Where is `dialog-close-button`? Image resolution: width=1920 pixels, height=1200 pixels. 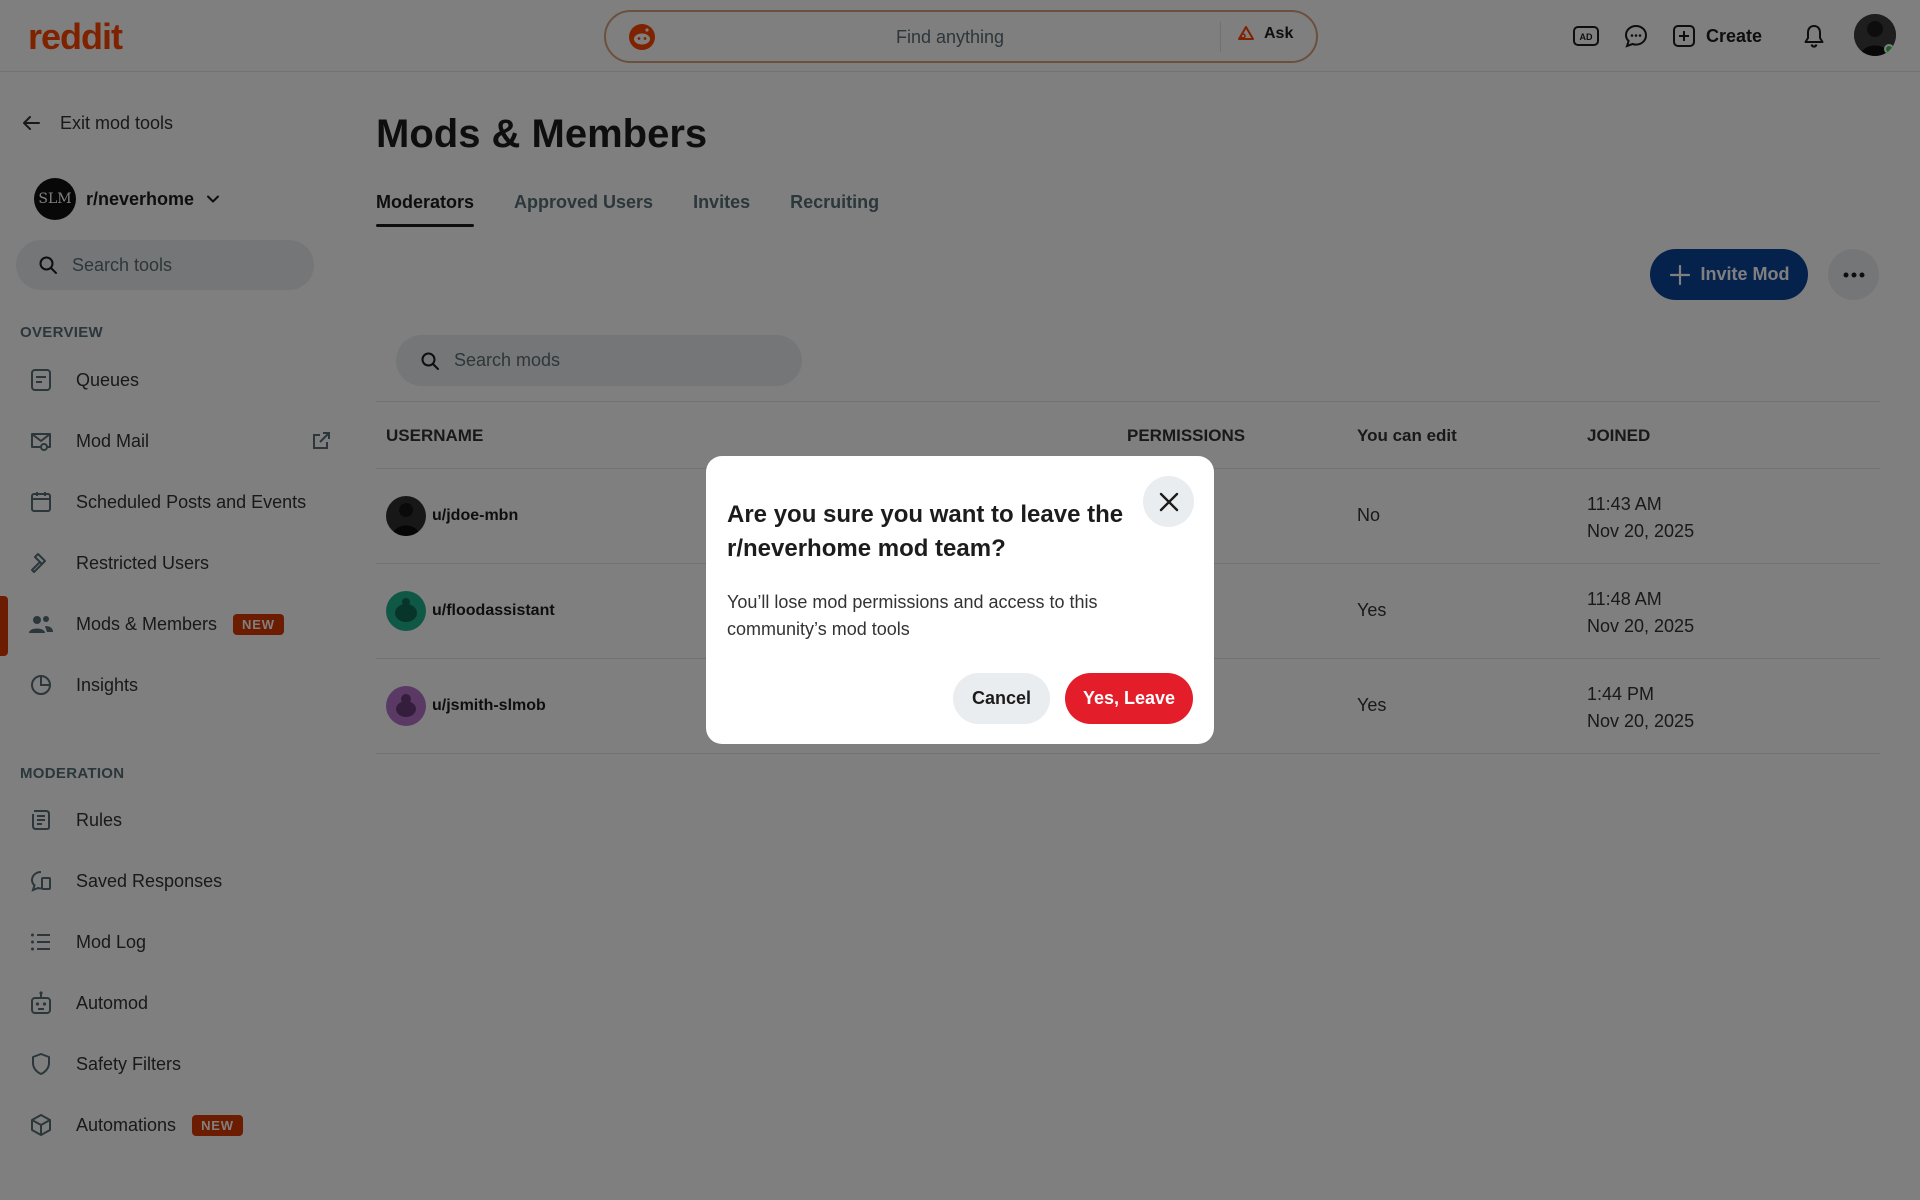 dialog-close-button is located at coordinates (1168, 501).